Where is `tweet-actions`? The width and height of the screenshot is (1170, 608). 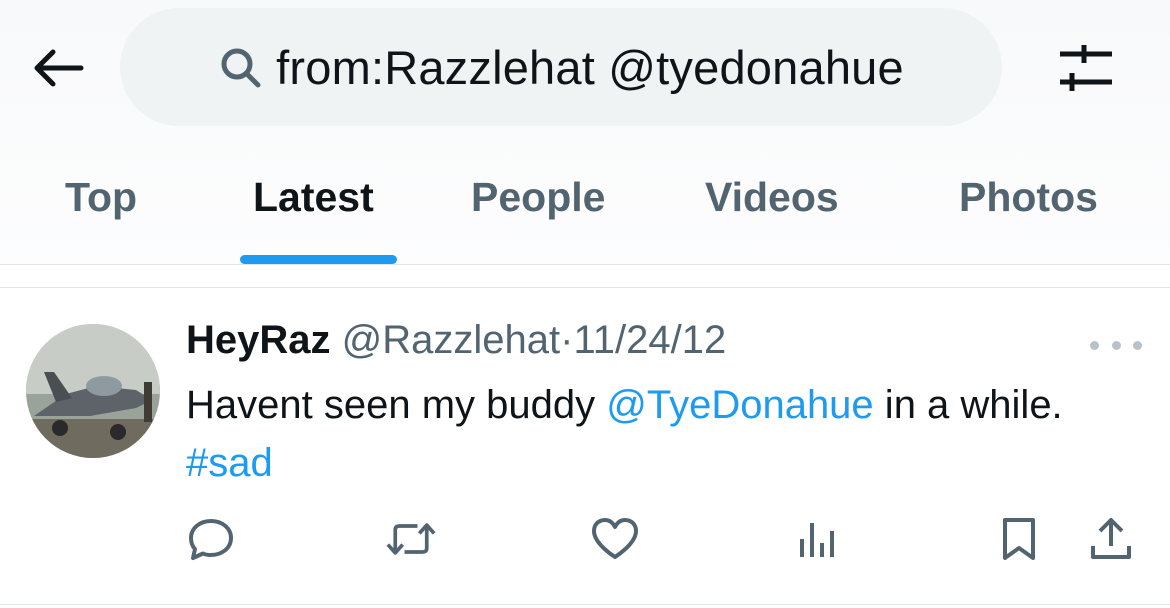 tweet-actions is located at coordinates (585, 538).